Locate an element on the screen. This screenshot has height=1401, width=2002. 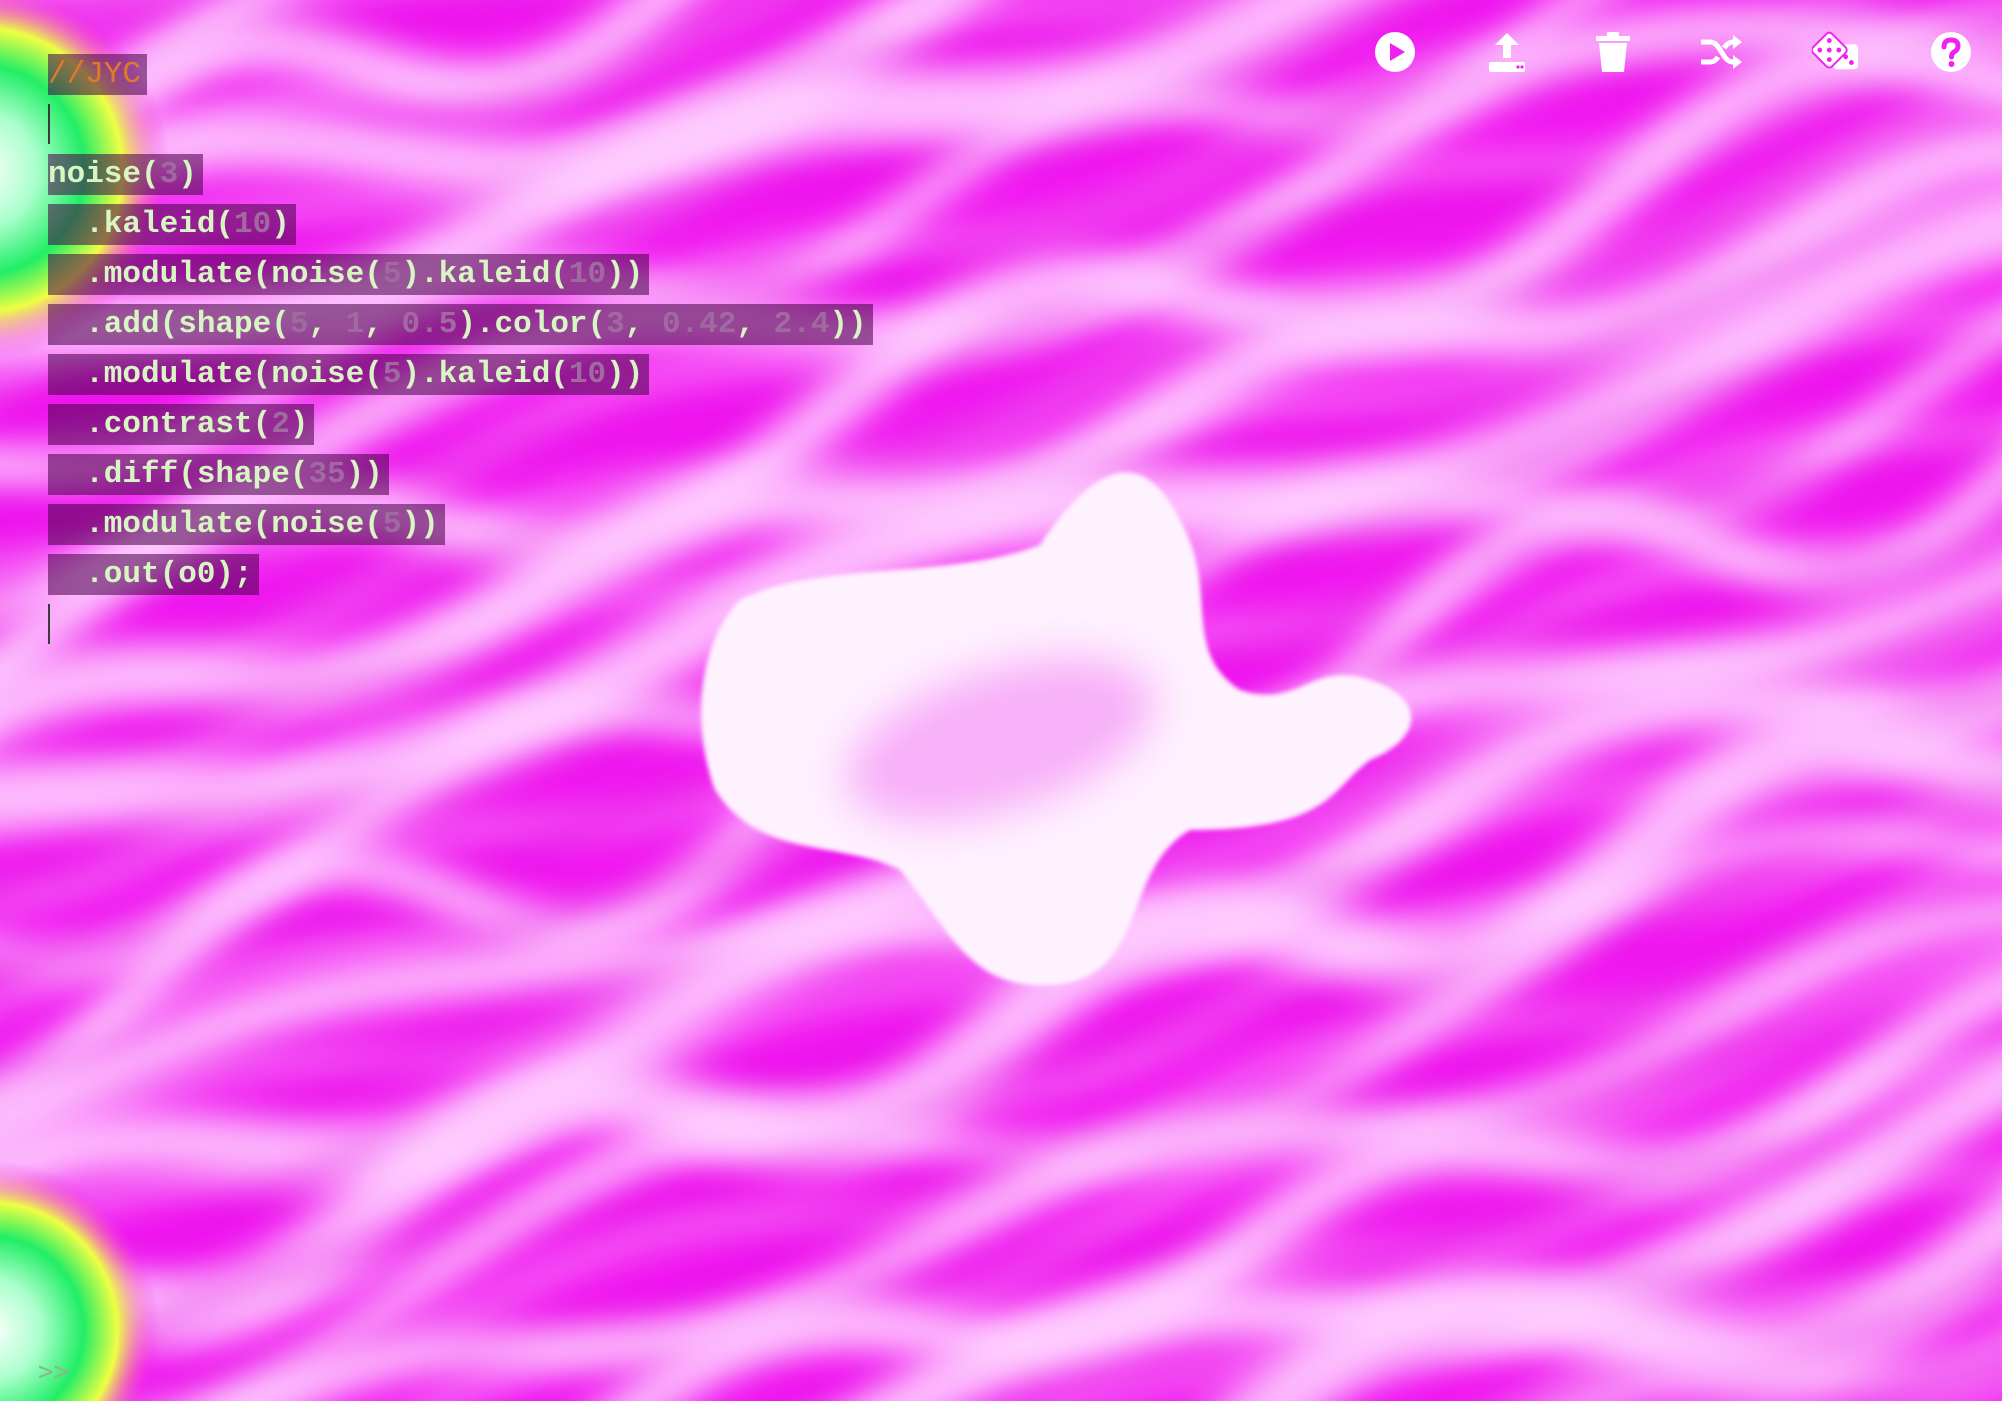
code-number: 1 is located at coordinates (355, 324).